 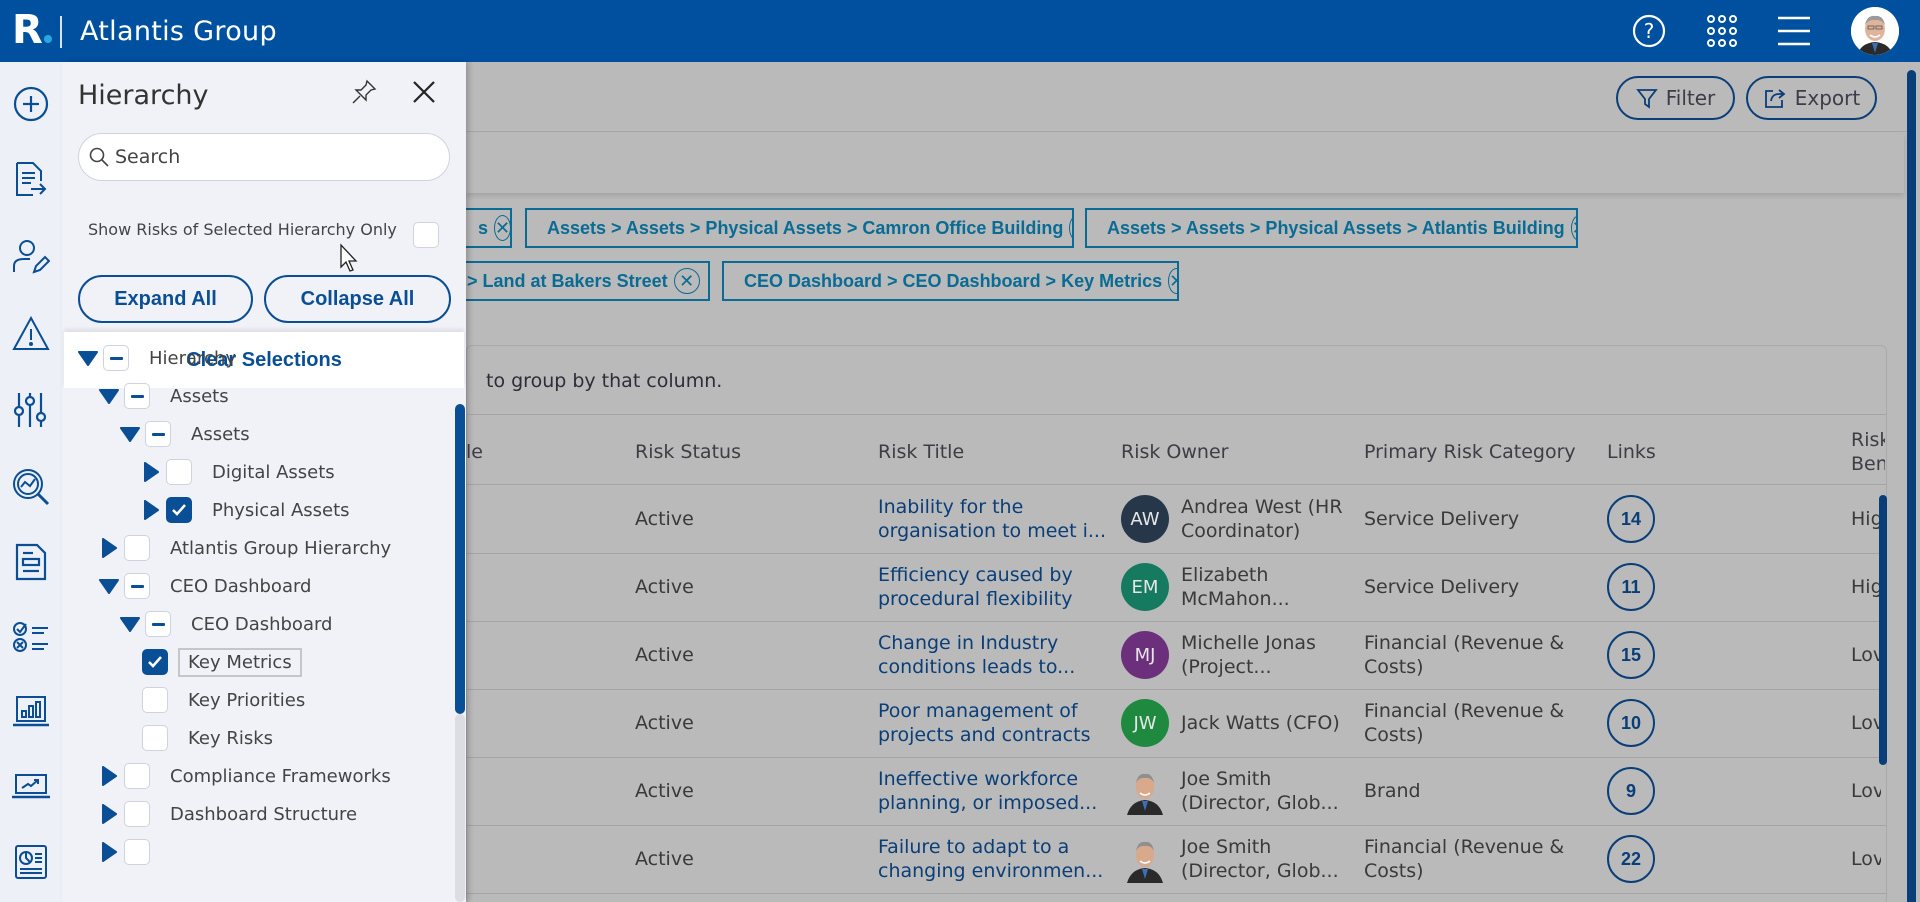 What do you see at coordinates (474, 452) in the screenshot?
I see `column-header: le` at bounding box center [474, 452].